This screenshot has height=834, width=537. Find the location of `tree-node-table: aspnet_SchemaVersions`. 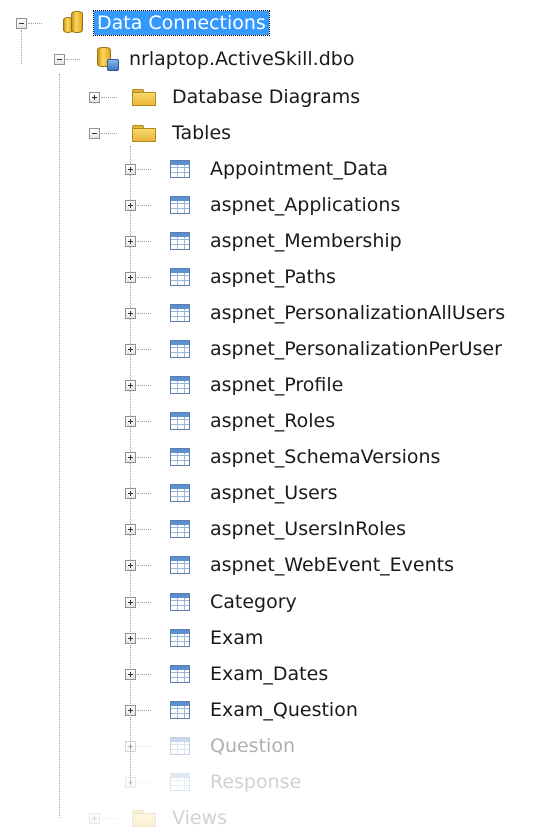

tree-node-table: aspnet_SchemaVersions is located at coordinates (268, 457).